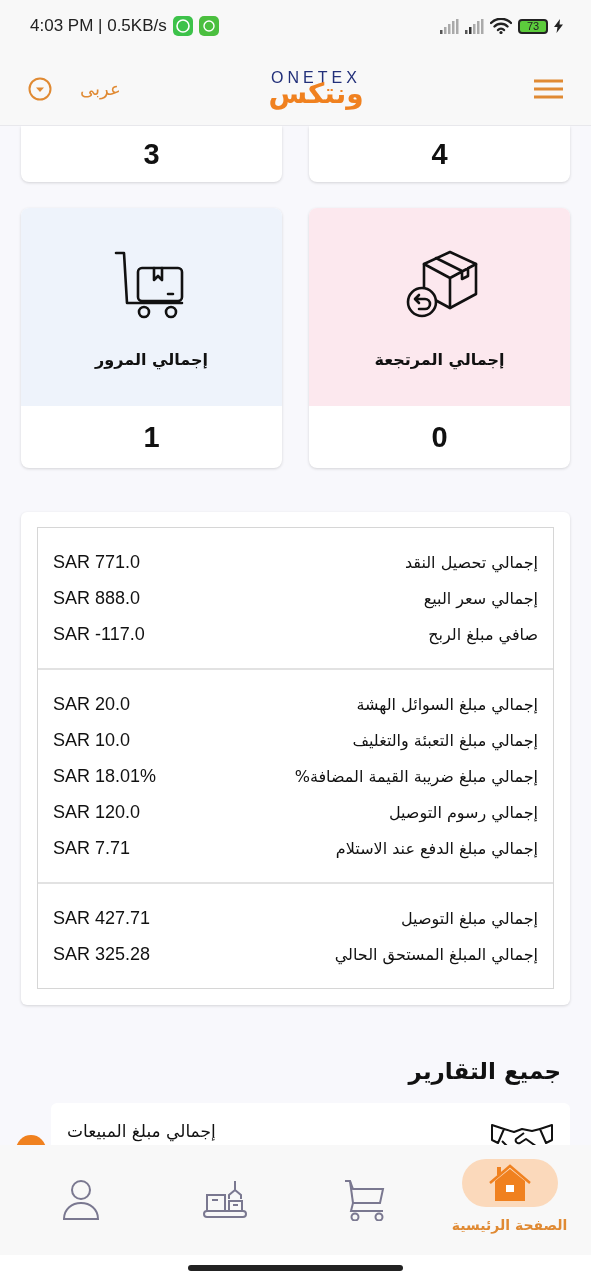  What do you see at coordinates (533, 26) in the screenshot?
I see `battery-indicator: 73` at bounding box center [533, 26].